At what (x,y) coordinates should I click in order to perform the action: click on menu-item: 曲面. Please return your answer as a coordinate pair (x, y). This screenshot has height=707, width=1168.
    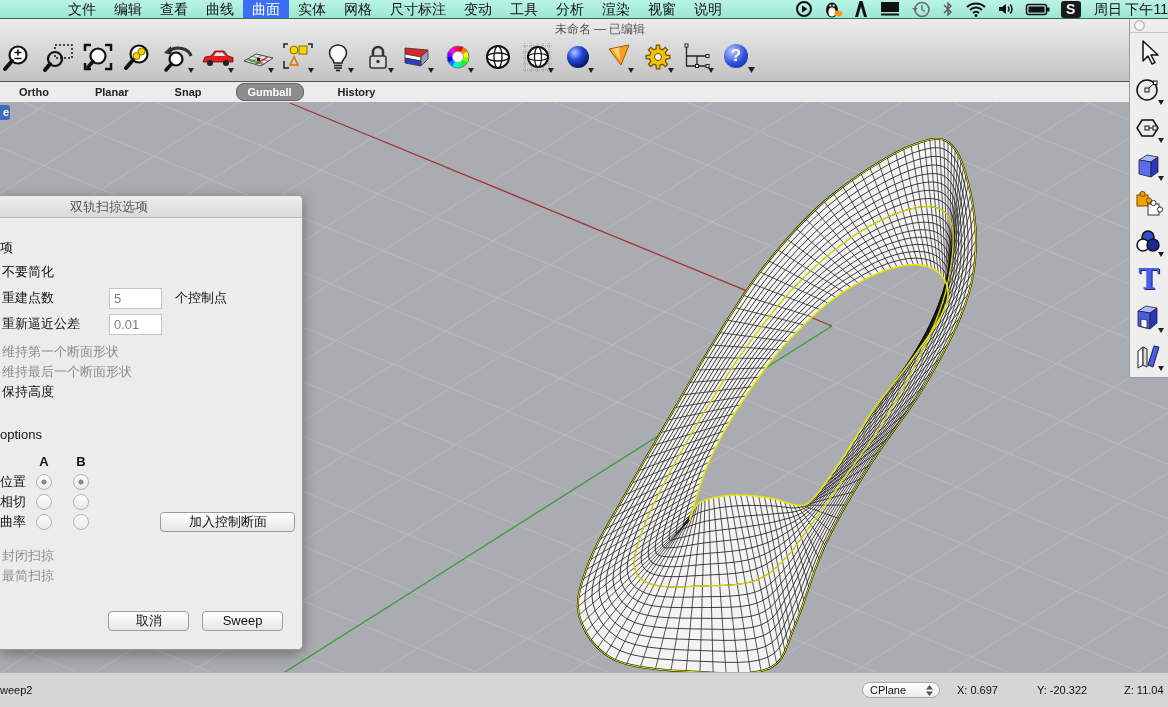
    Looking at the image, I should click on (266, 9).